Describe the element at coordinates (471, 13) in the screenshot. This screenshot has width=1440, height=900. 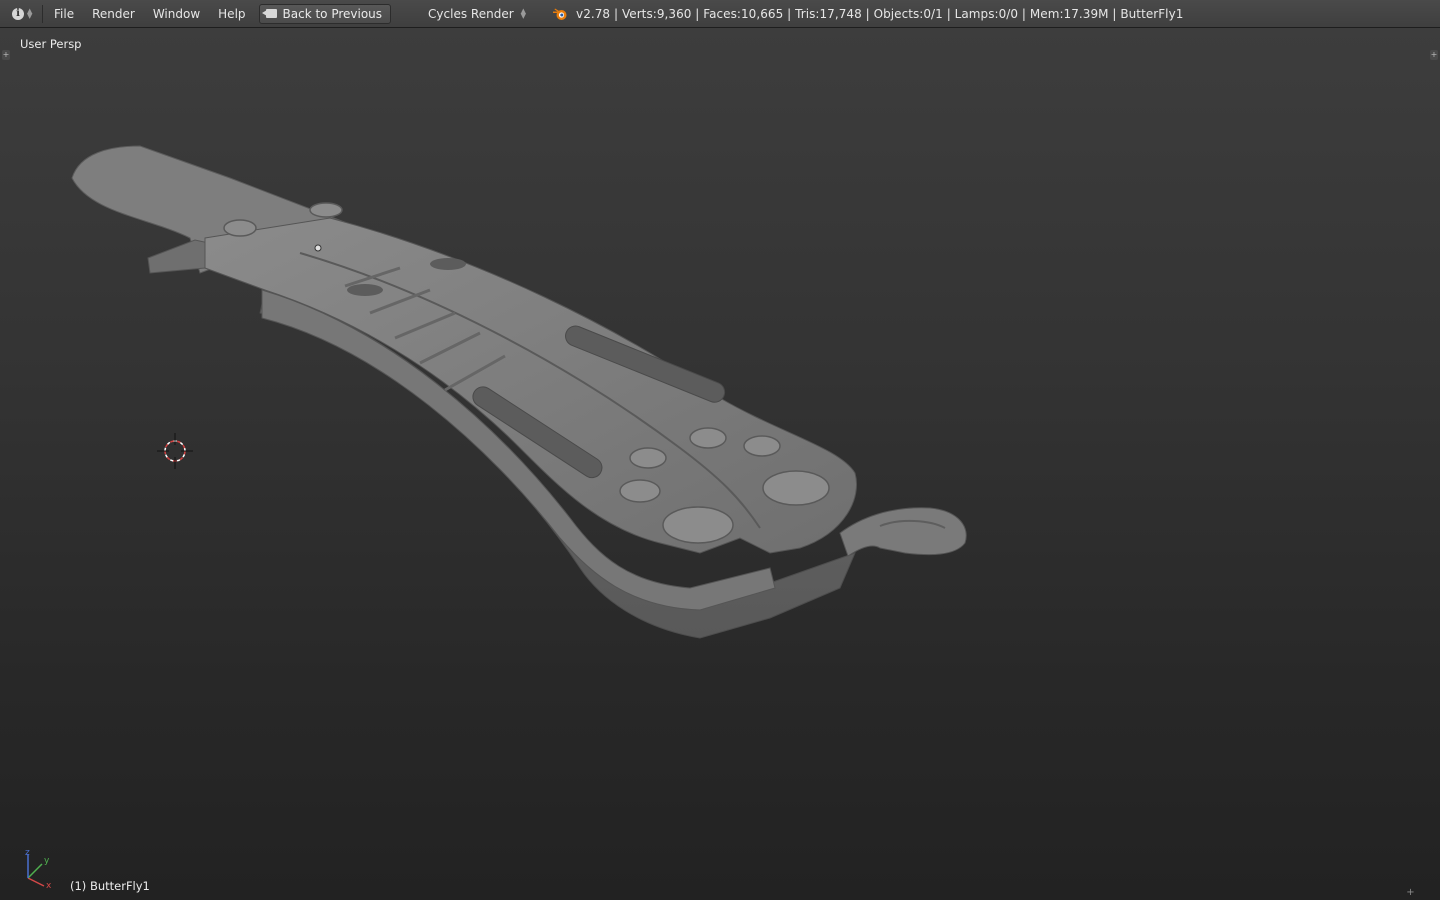
I see `render-engine-value: Cycles Render` at that location.